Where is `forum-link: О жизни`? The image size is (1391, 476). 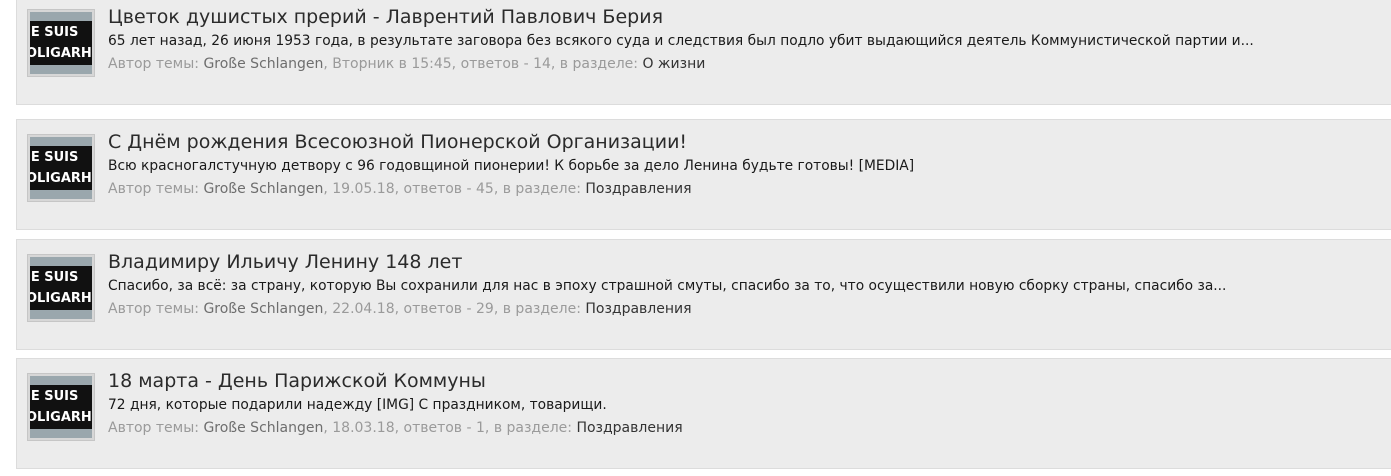 forum-link: О жизни is located at coordinates (673, 64).